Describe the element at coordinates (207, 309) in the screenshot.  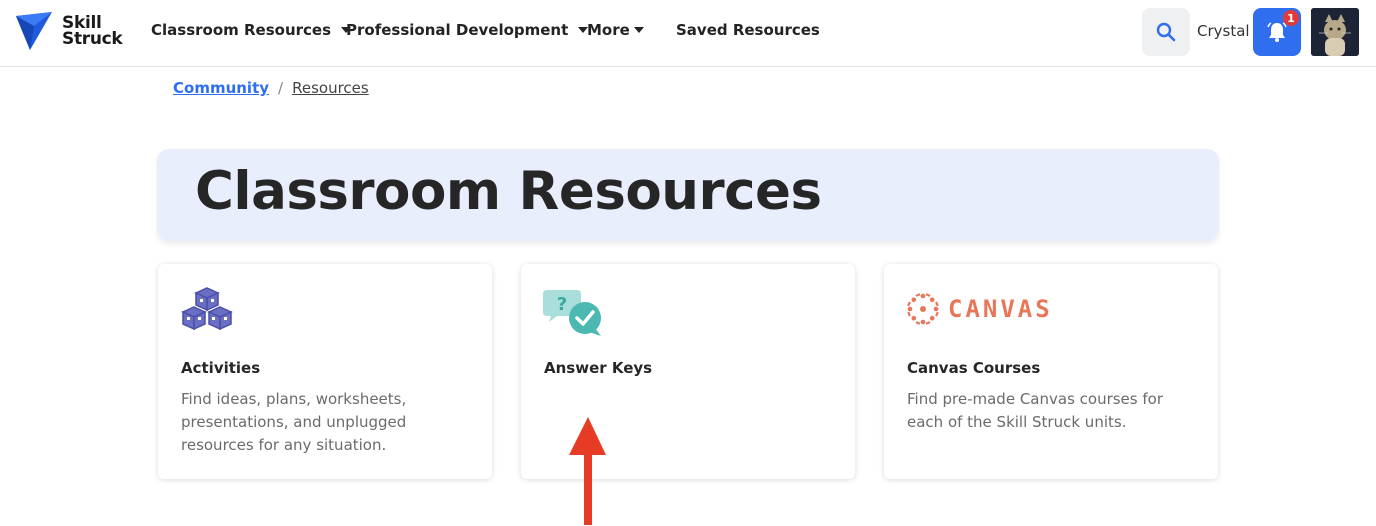
I see `cubes-icon` at that location.